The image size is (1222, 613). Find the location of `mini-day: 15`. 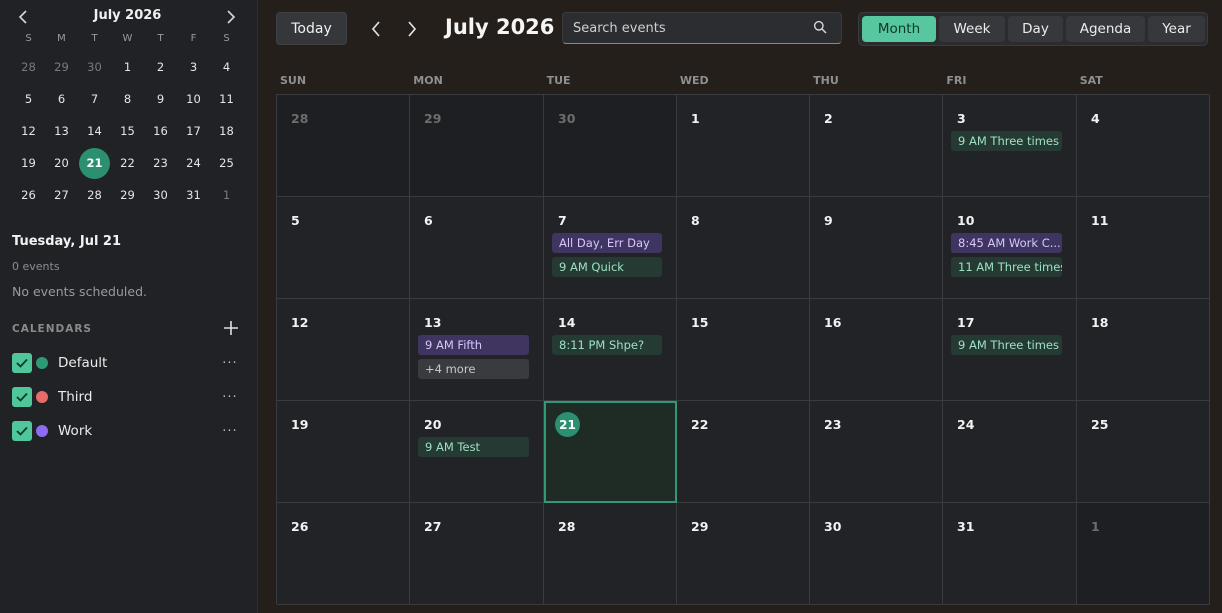

mini-day: 15 is located at coordinates (127, 131).